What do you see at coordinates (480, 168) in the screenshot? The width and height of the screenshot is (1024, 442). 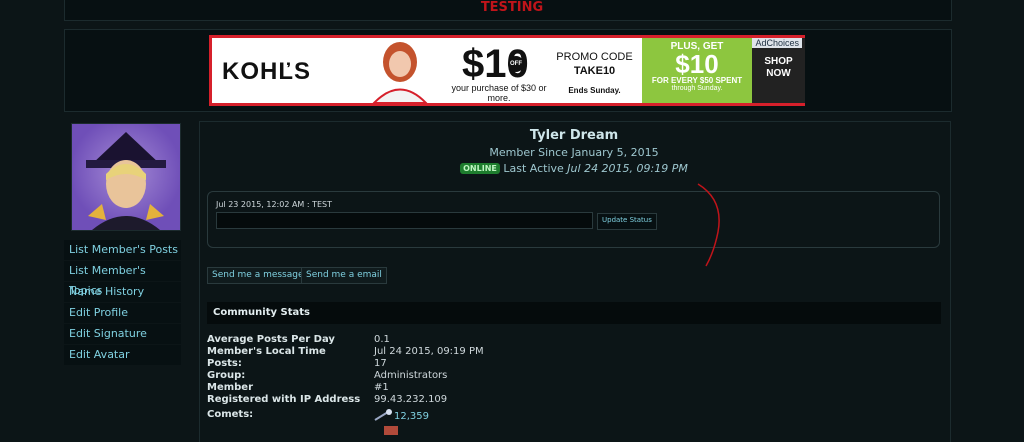 I see `online-badge: ONLINE` at bounding box center [480, 168].